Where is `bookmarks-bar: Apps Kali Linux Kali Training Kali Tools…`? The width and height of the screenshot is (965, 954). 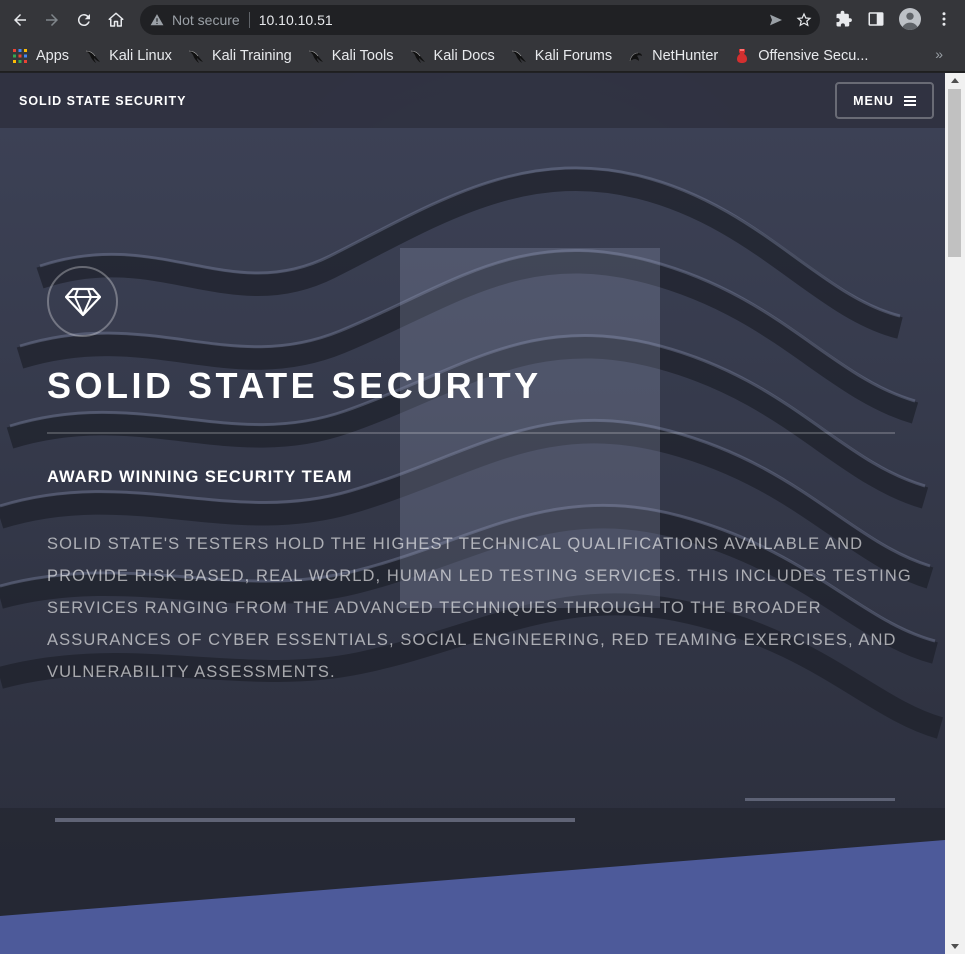 bookmarks-bar: Apps Kali Linux Kali Training Kali Tools… is located at coordinates (482, 56).